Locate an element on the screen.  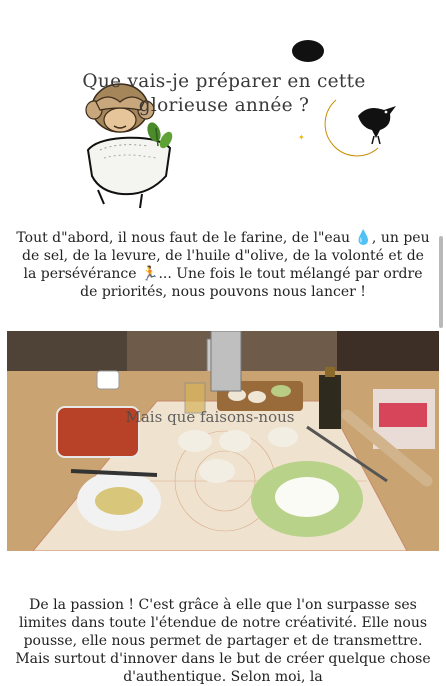
ink-blob-decoration is located at coordinates (308, 51).